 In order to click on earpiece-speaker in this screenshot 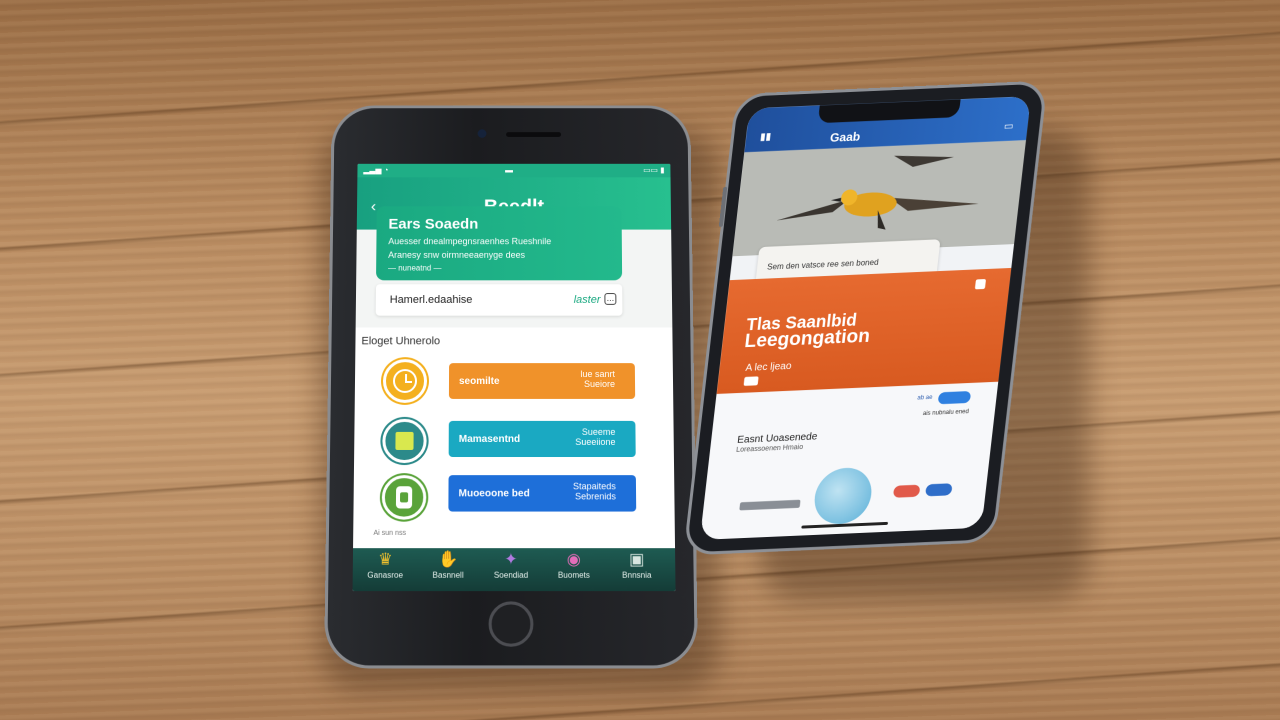, I will do `click(534, 134)`.